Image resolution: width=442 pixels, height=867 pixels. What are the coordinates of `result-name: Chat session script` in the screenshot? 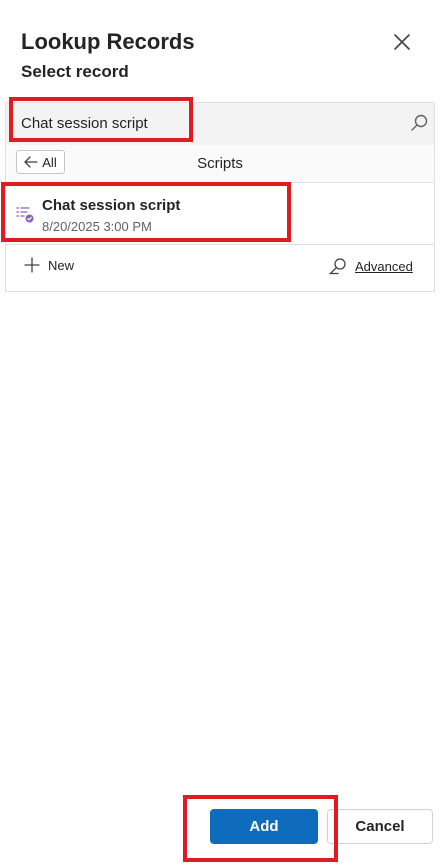 It's located at (111, 205).